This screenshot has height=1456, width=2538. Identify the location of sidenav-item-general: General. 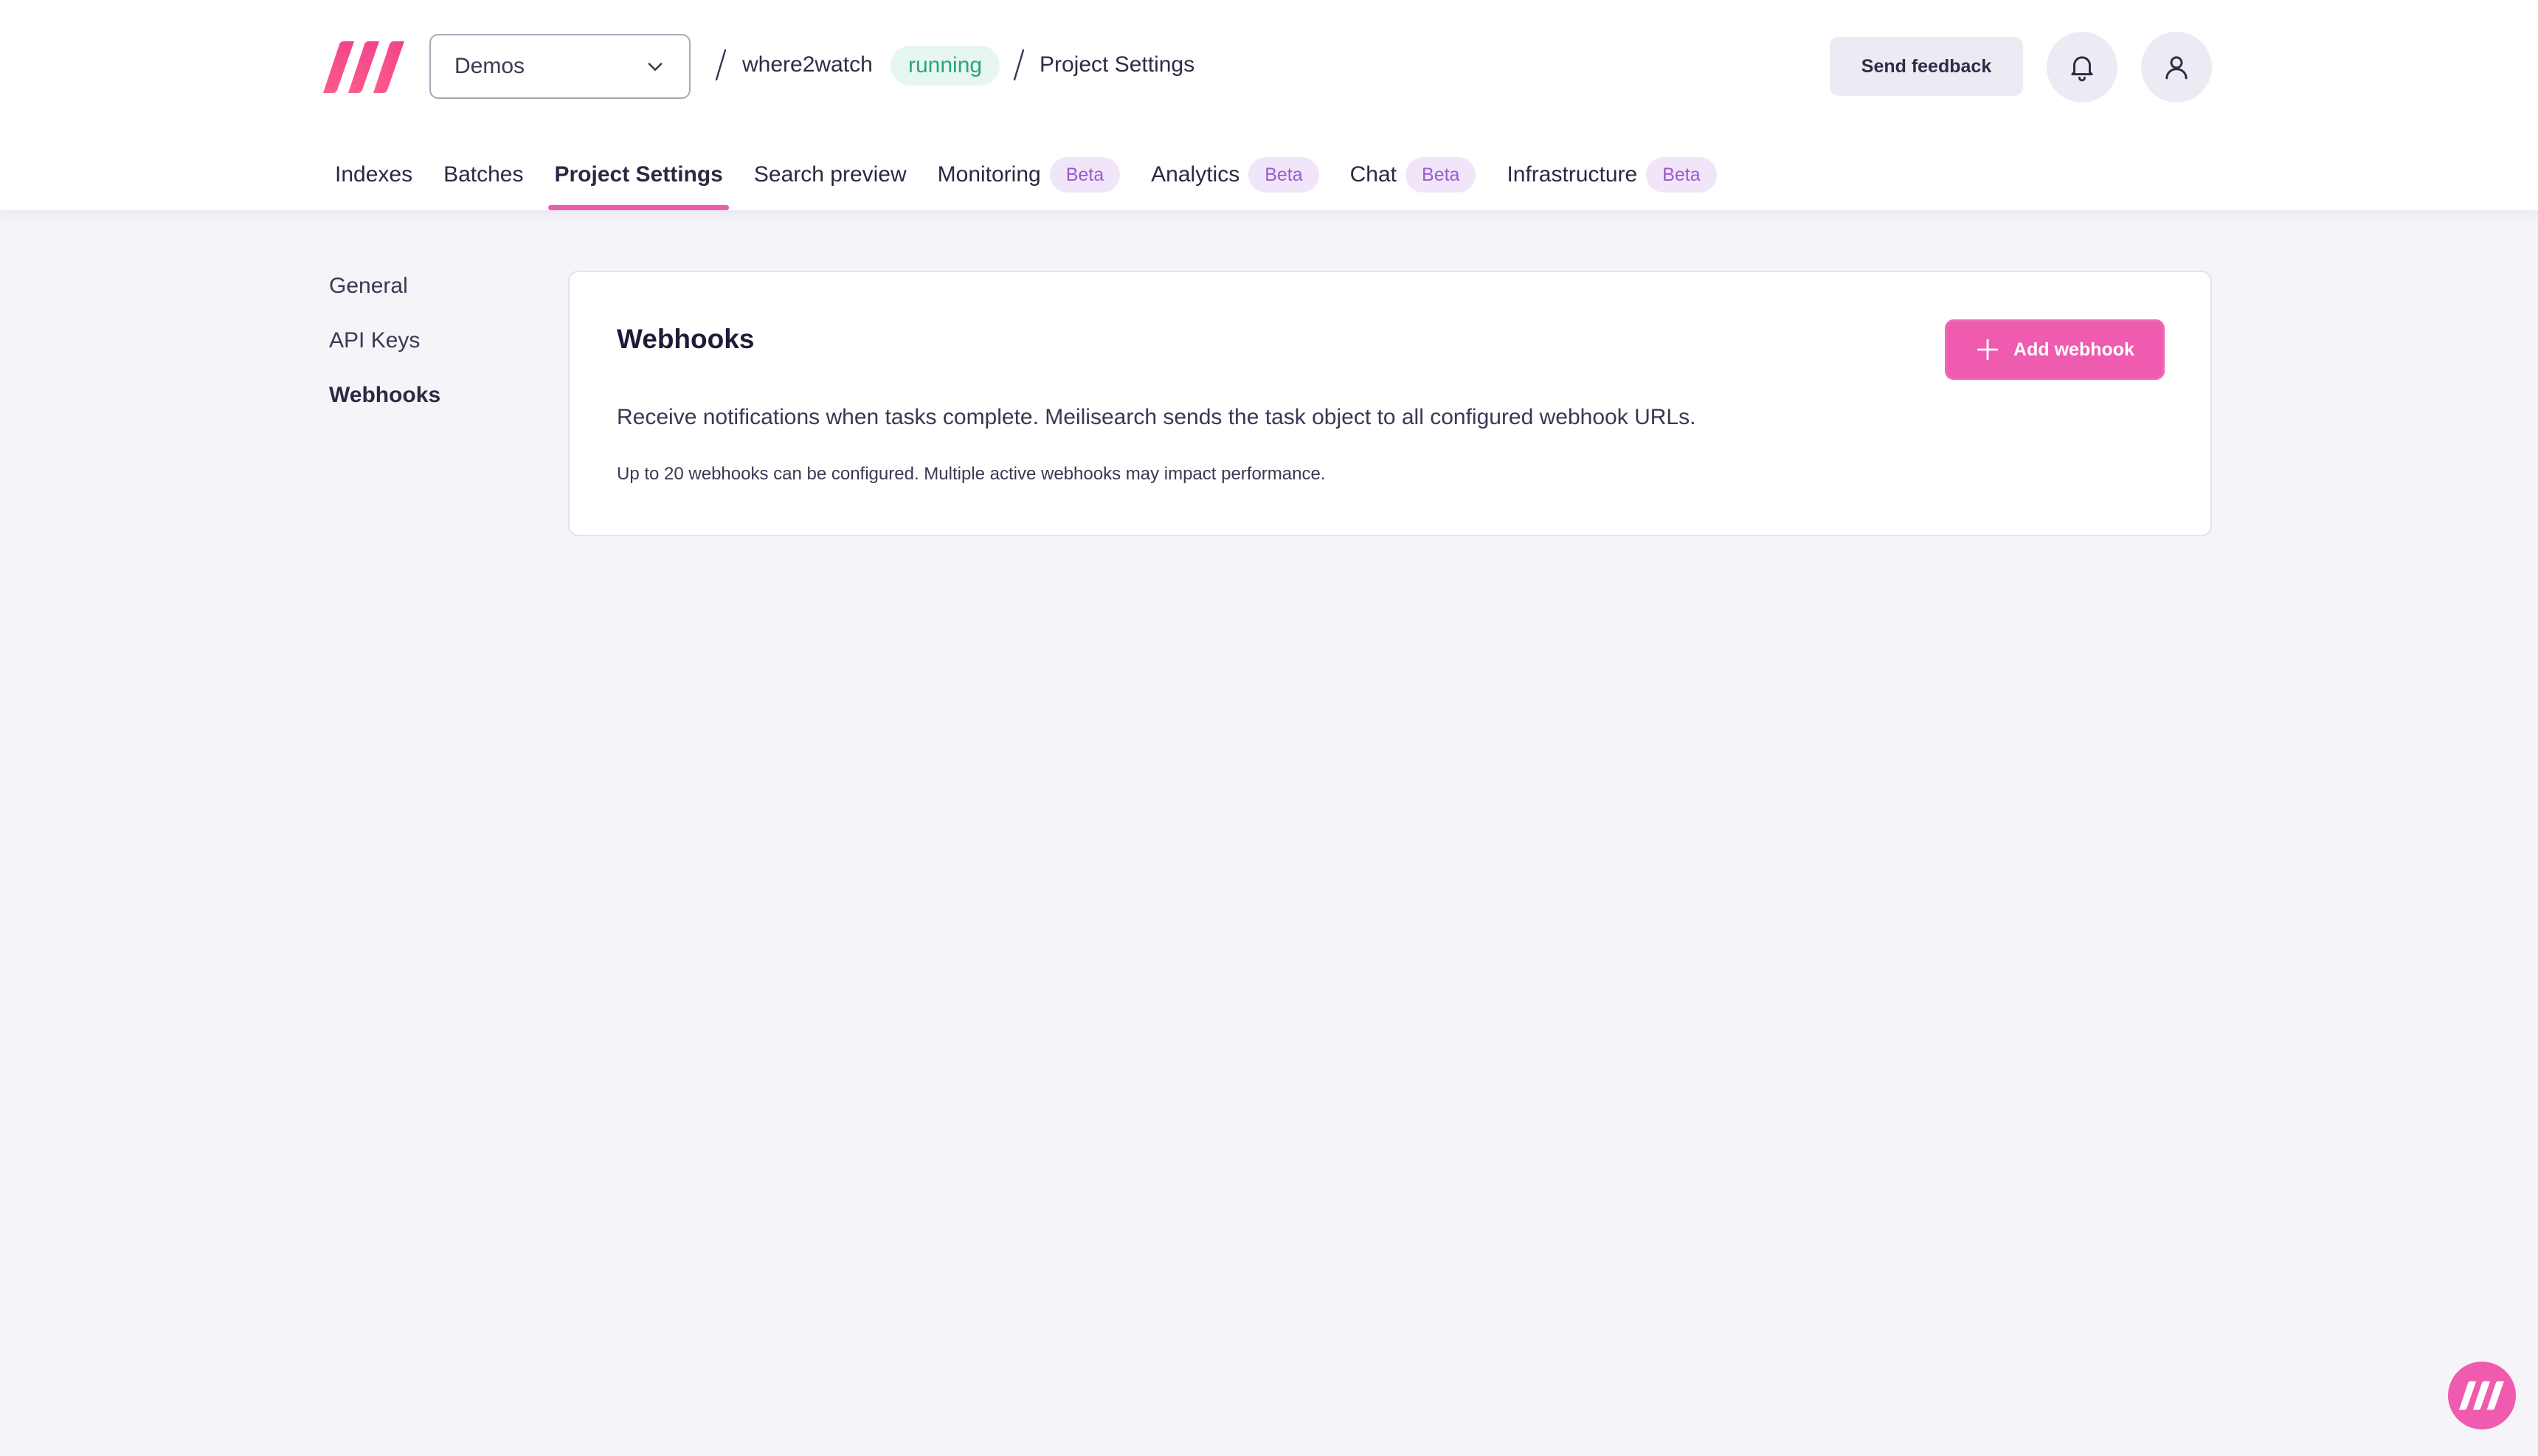
(385, 295).